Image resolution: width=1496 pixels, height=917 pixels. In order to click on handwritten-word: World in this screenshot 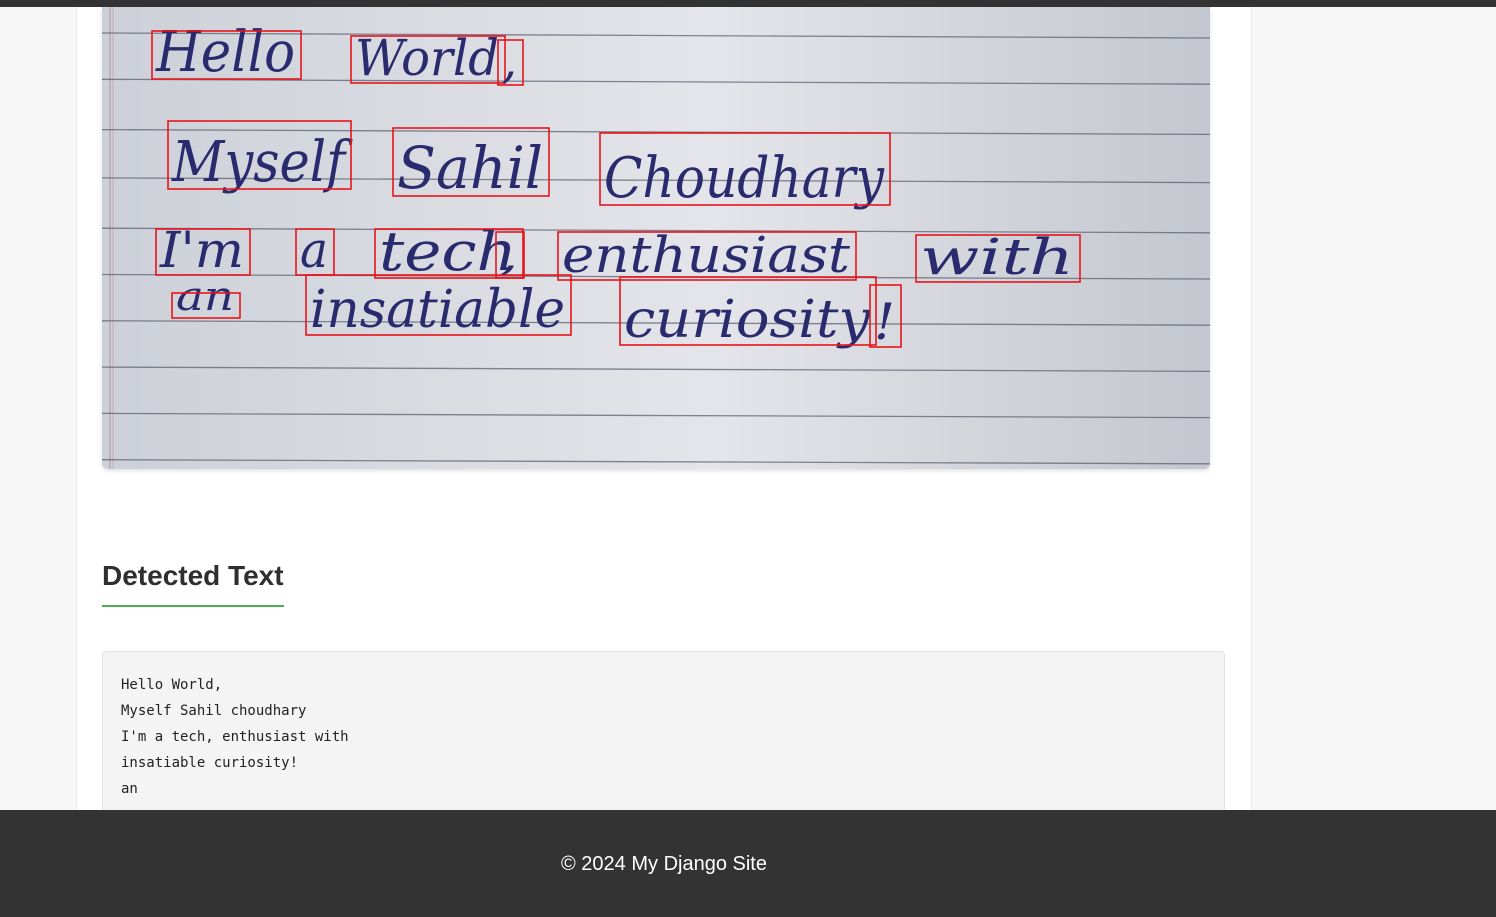, I will do `click(427, 58)`.